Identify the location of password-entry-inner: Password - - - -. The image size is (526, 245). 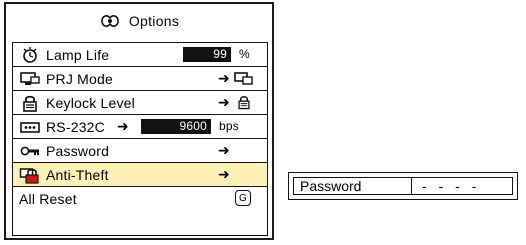
(403, 186).